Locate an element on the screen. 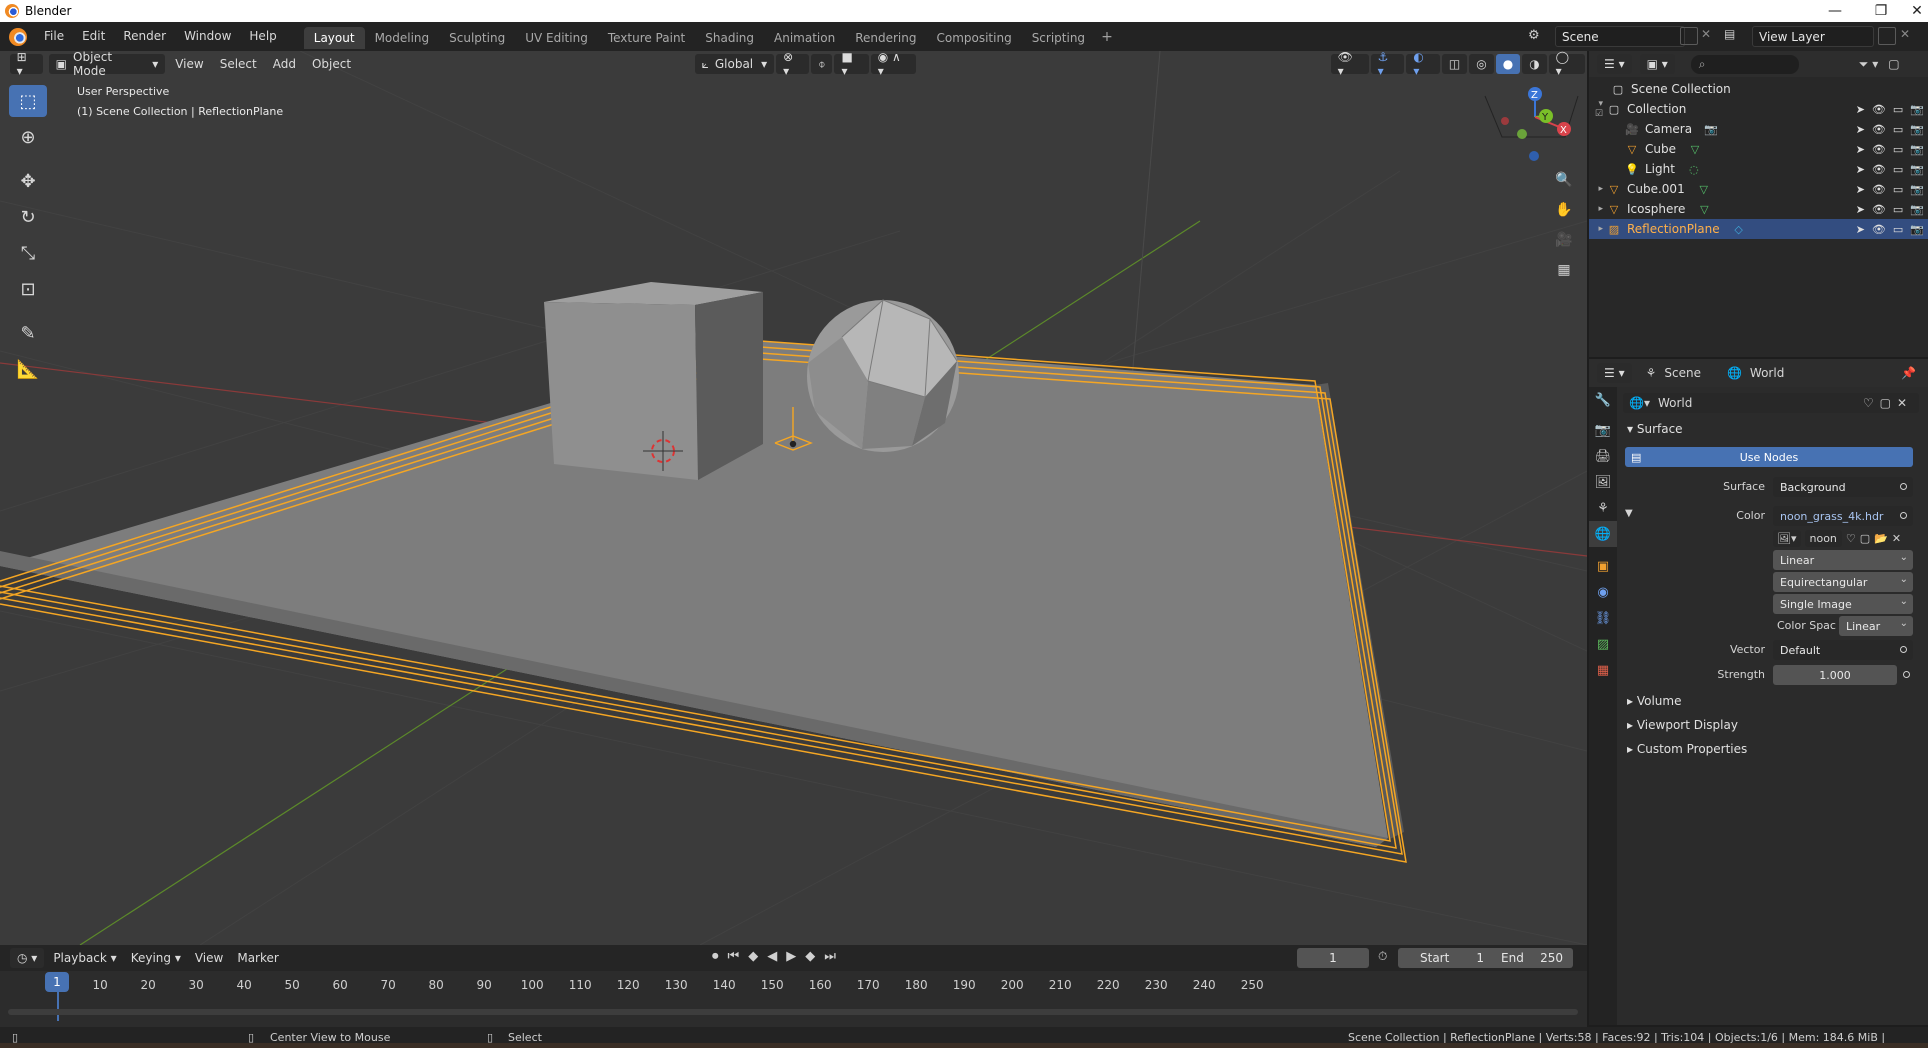  proportional-edit-button: ◉ ∧ ▾ is located at coordinates (893, 64).